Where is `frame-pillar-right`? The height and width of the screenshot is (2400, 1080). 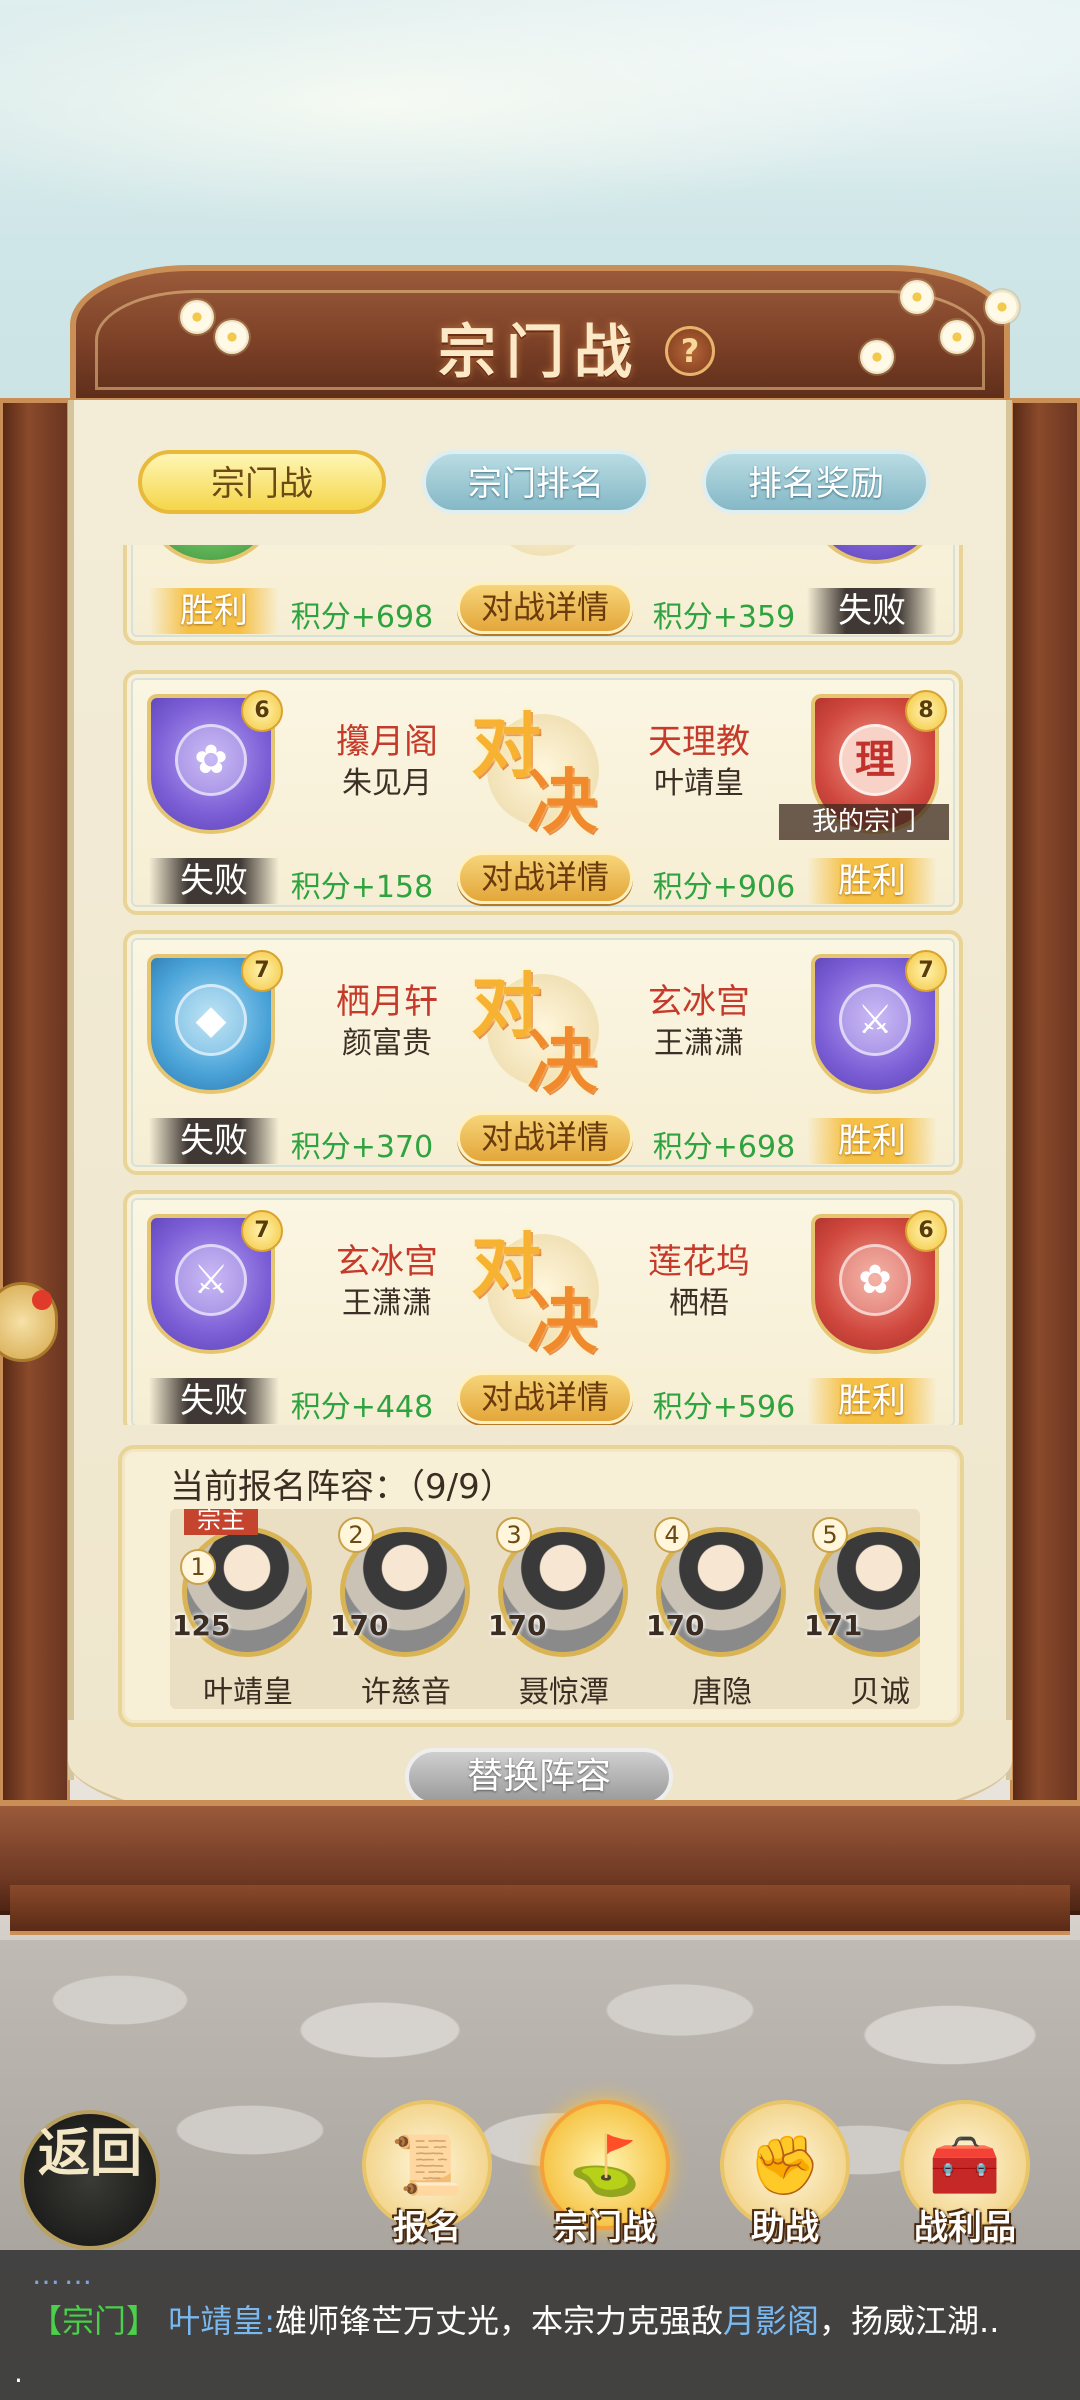 frame-pillar-right is located at coordinates (1045, 1150).